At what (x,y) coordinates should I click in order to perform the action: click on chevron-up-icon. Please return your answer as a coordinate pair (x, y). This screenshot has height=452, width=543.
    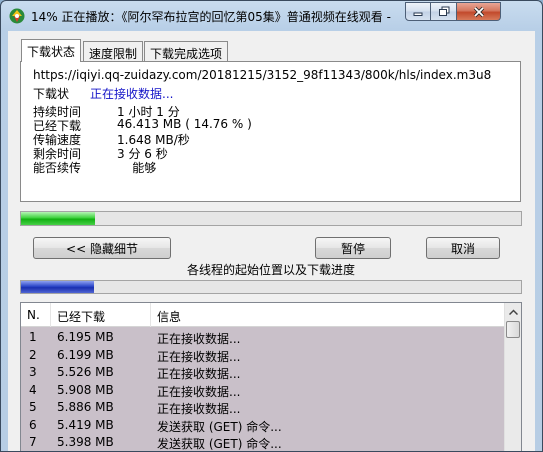
    Looking at the image, I should click on (513, 311).